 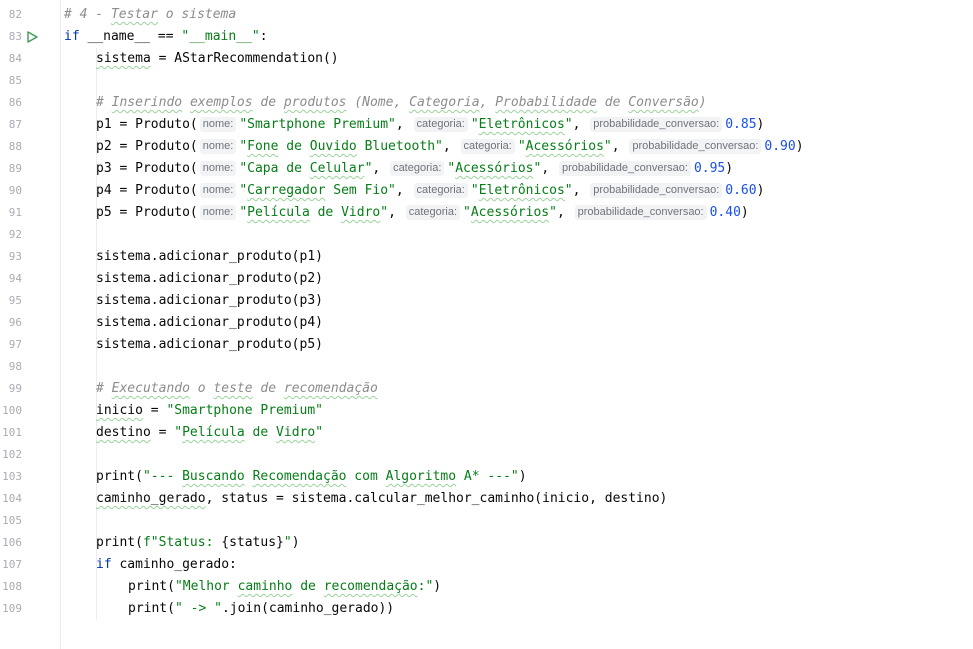 What do you see at coordinates (116, 476) in the screenshot?
I see `code-token: print` at bounding box center [116, 476].